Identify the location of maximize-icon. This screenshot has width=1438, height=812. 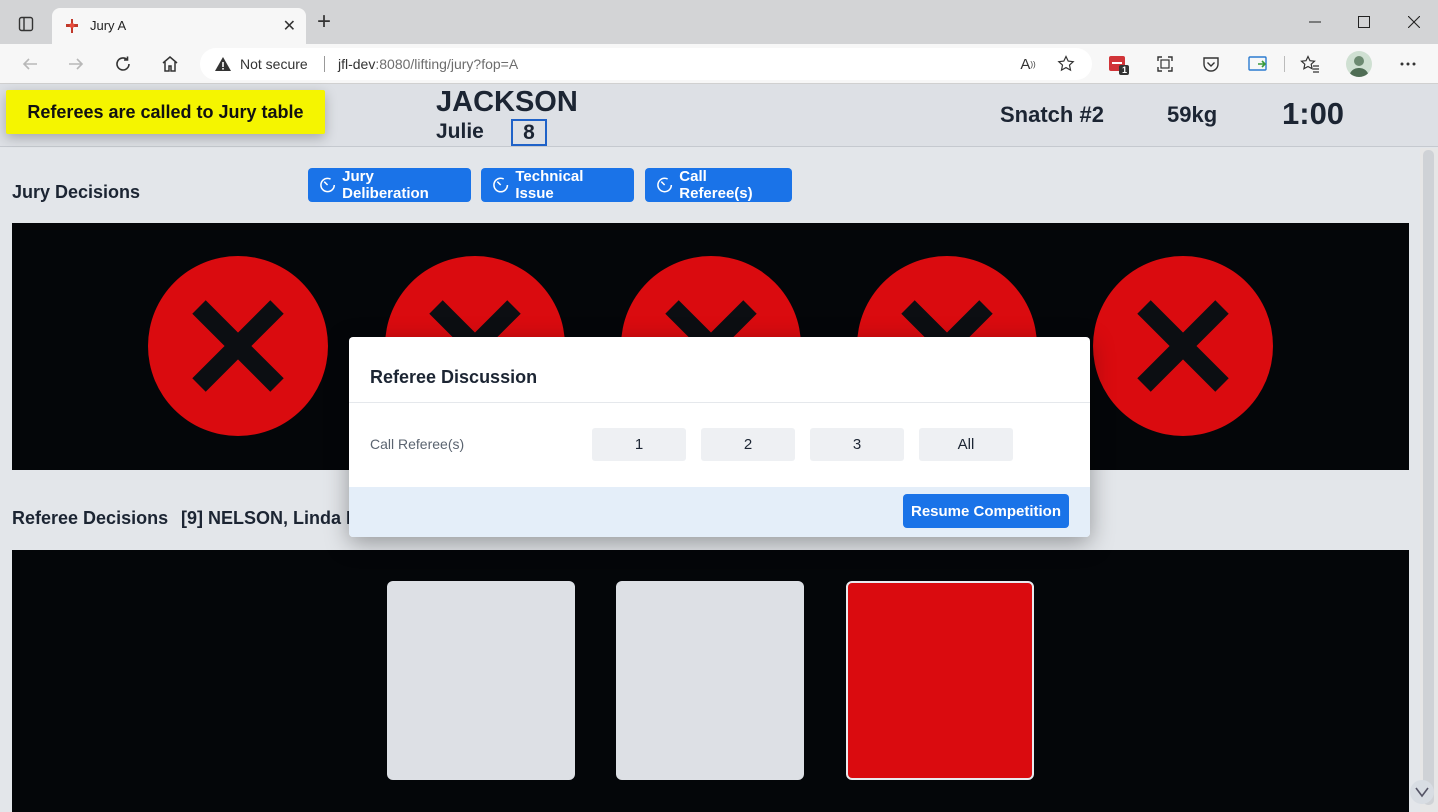
(1364, 22).